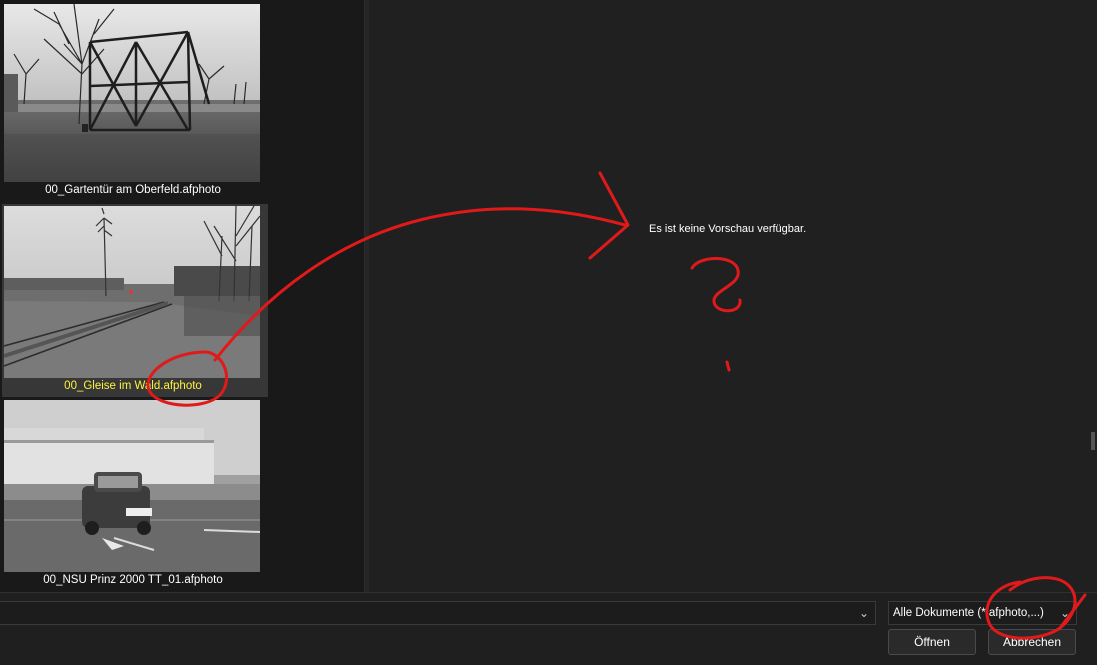  Describe the element at coordinates (132, 489) in the screenshot. I see `thumbnail-nsu-car` at that location.